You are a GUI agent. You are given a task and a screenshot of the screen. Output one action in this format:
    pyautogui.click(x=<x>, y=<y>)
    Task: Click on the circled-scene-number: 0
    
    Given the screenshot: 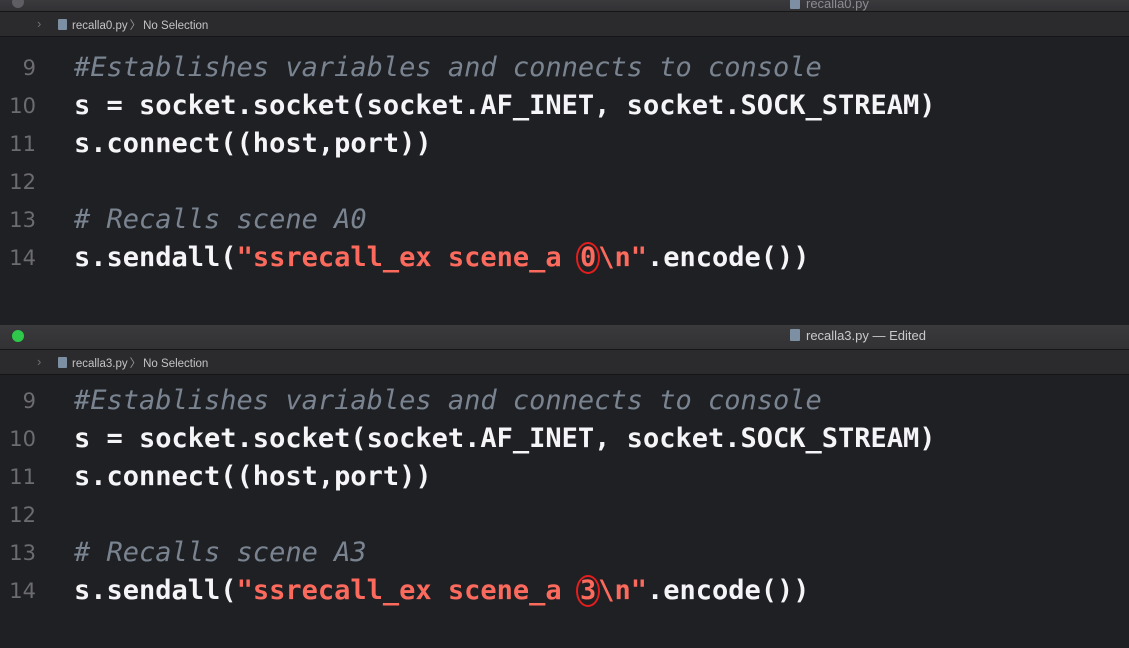 What is the action you would take?
    pyautogui.click(x=588, y=258)
    